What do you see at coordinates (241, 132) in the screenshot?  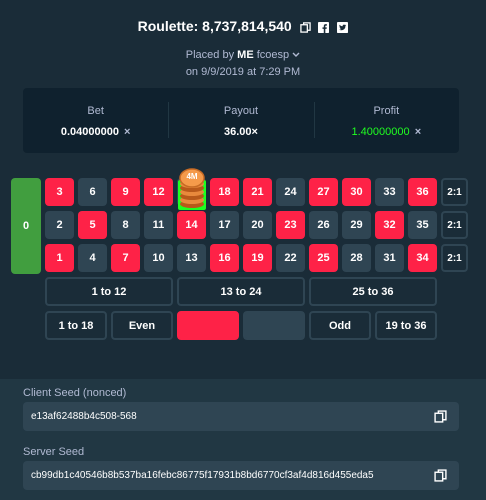 I see `payout-value: 36.00×` at bounding box center [241, 132].